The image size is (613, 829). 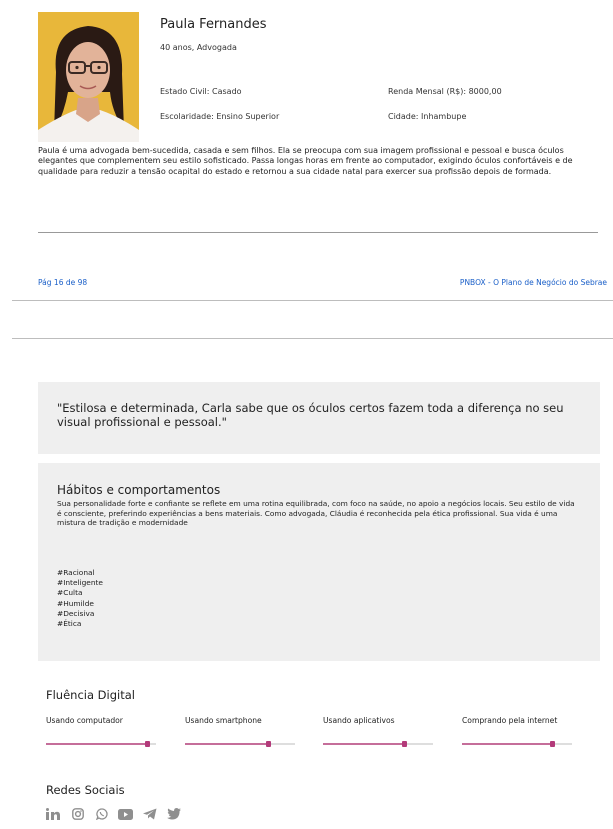 I want to click on page-separator-bottom, so click(x=312, y=338).